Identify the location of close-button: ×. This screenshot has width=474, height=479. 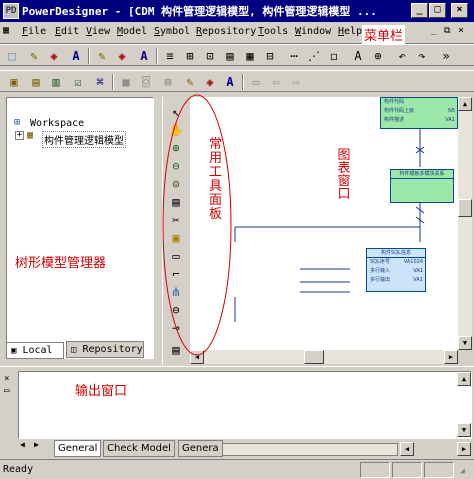
(459, 10).